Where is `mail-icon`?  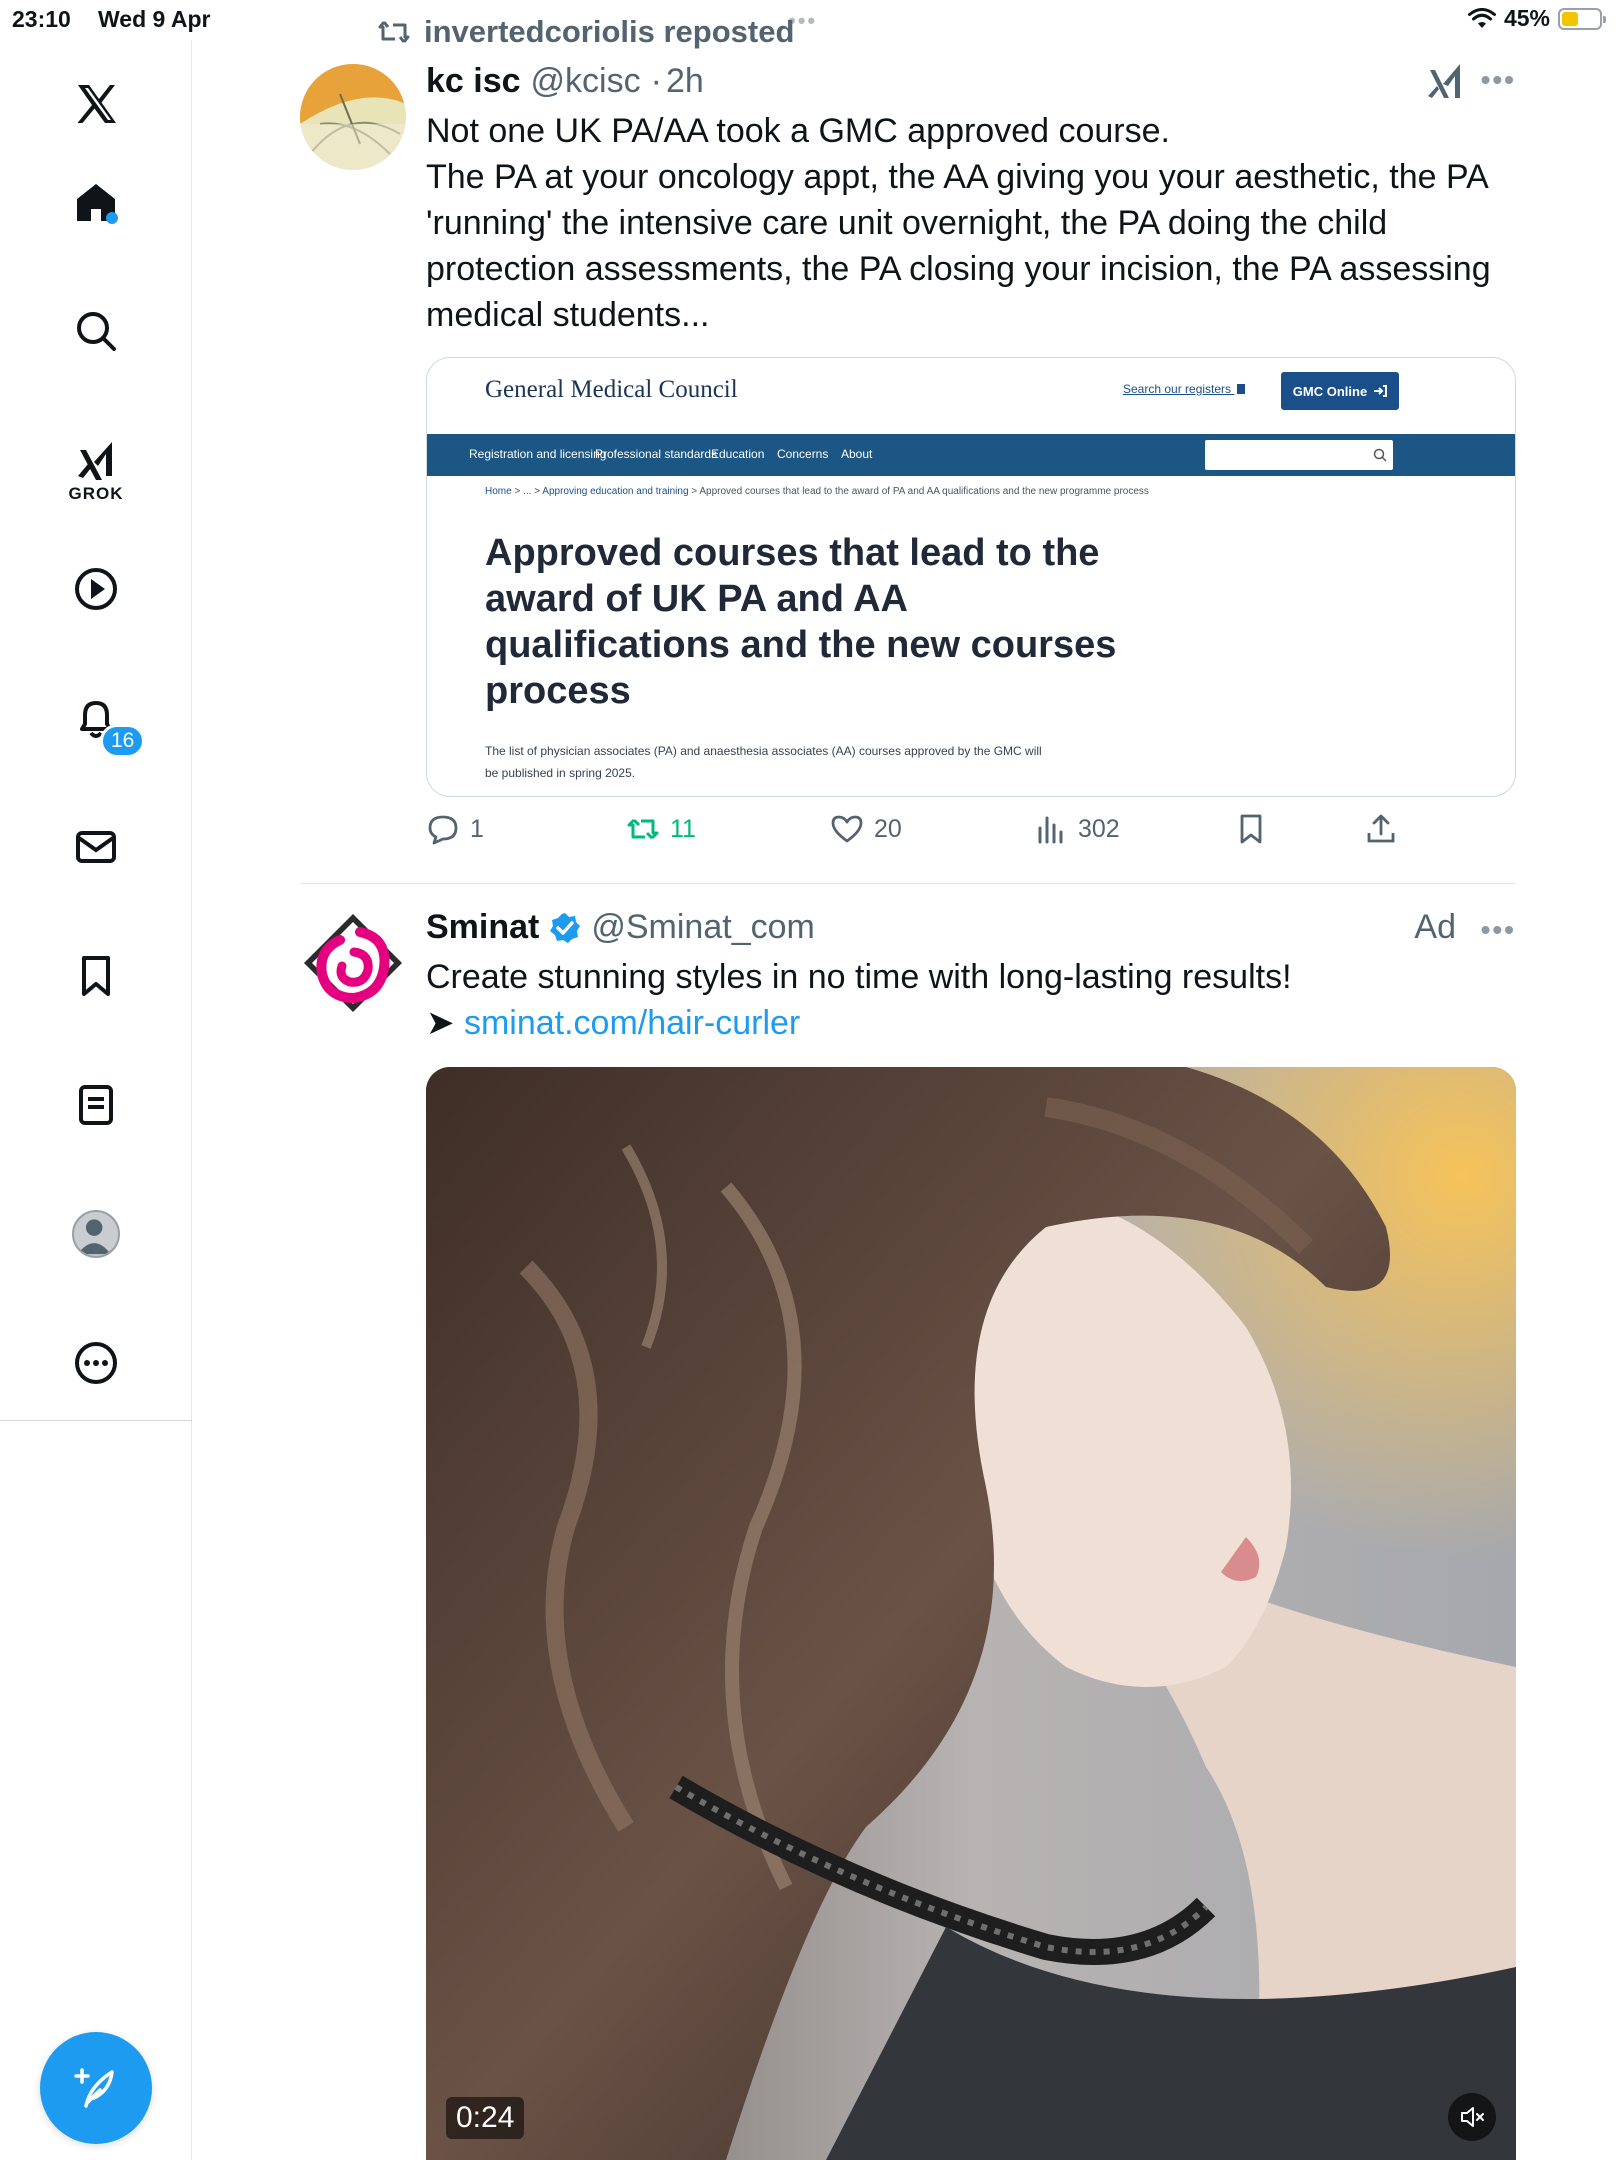
mail-icon is located at coordinates (96, 847).